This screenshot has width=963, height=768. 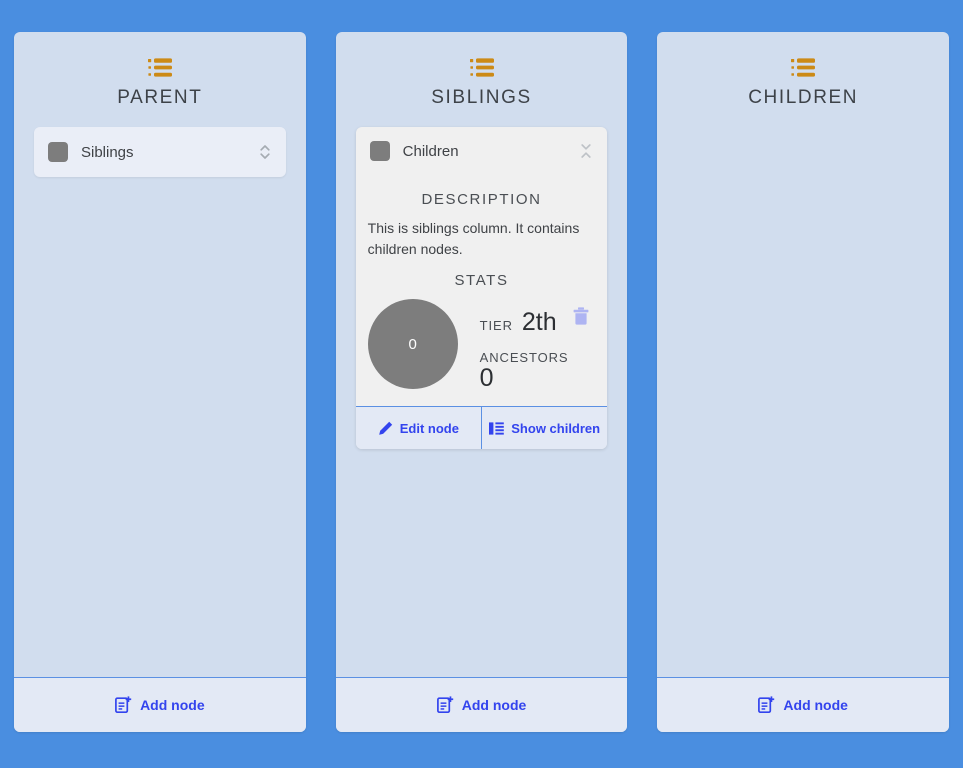 I want to click on column-header-children: CHILDREN, so click(x=803, y=75).